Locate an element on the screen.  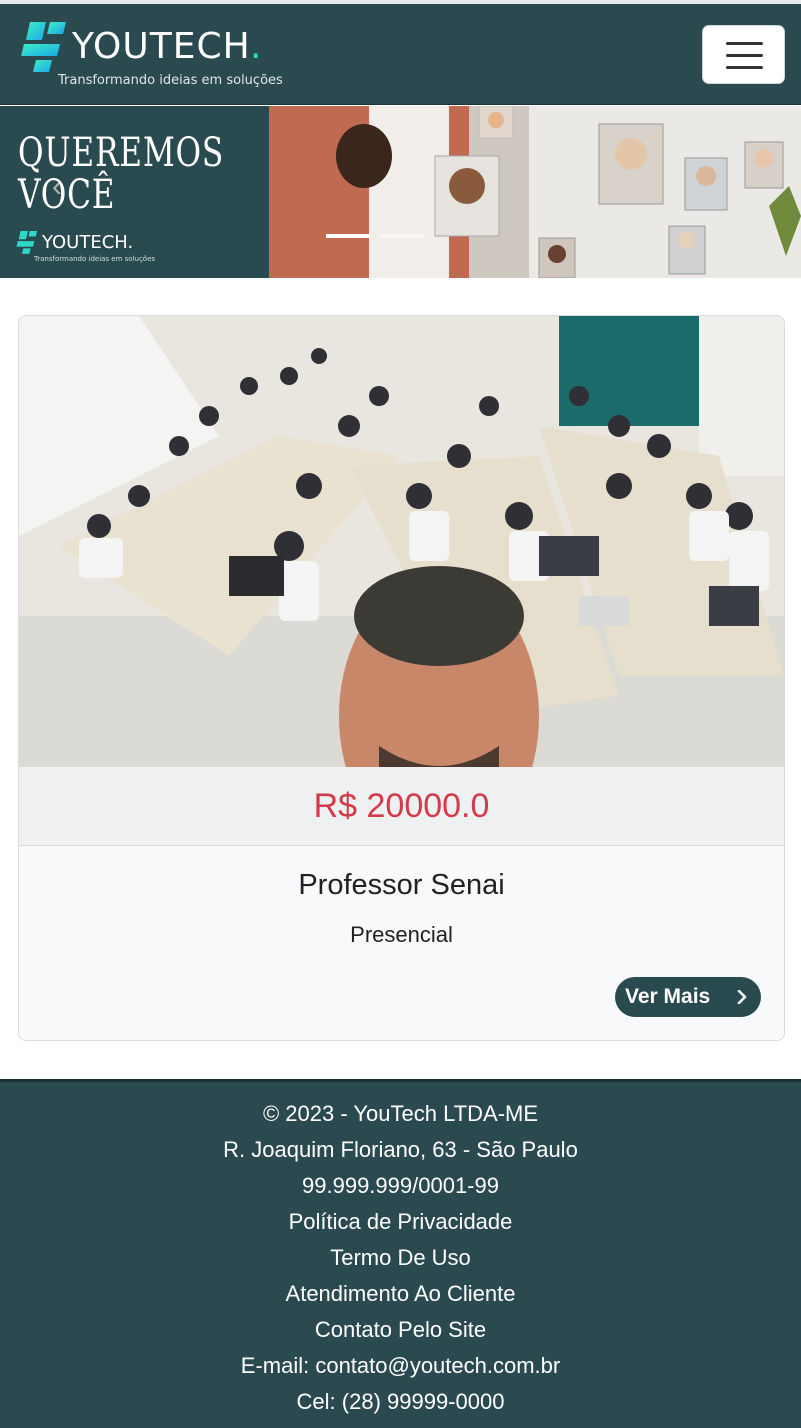
chevron-left-icon: ‹ is located at coordinates (57, 187).